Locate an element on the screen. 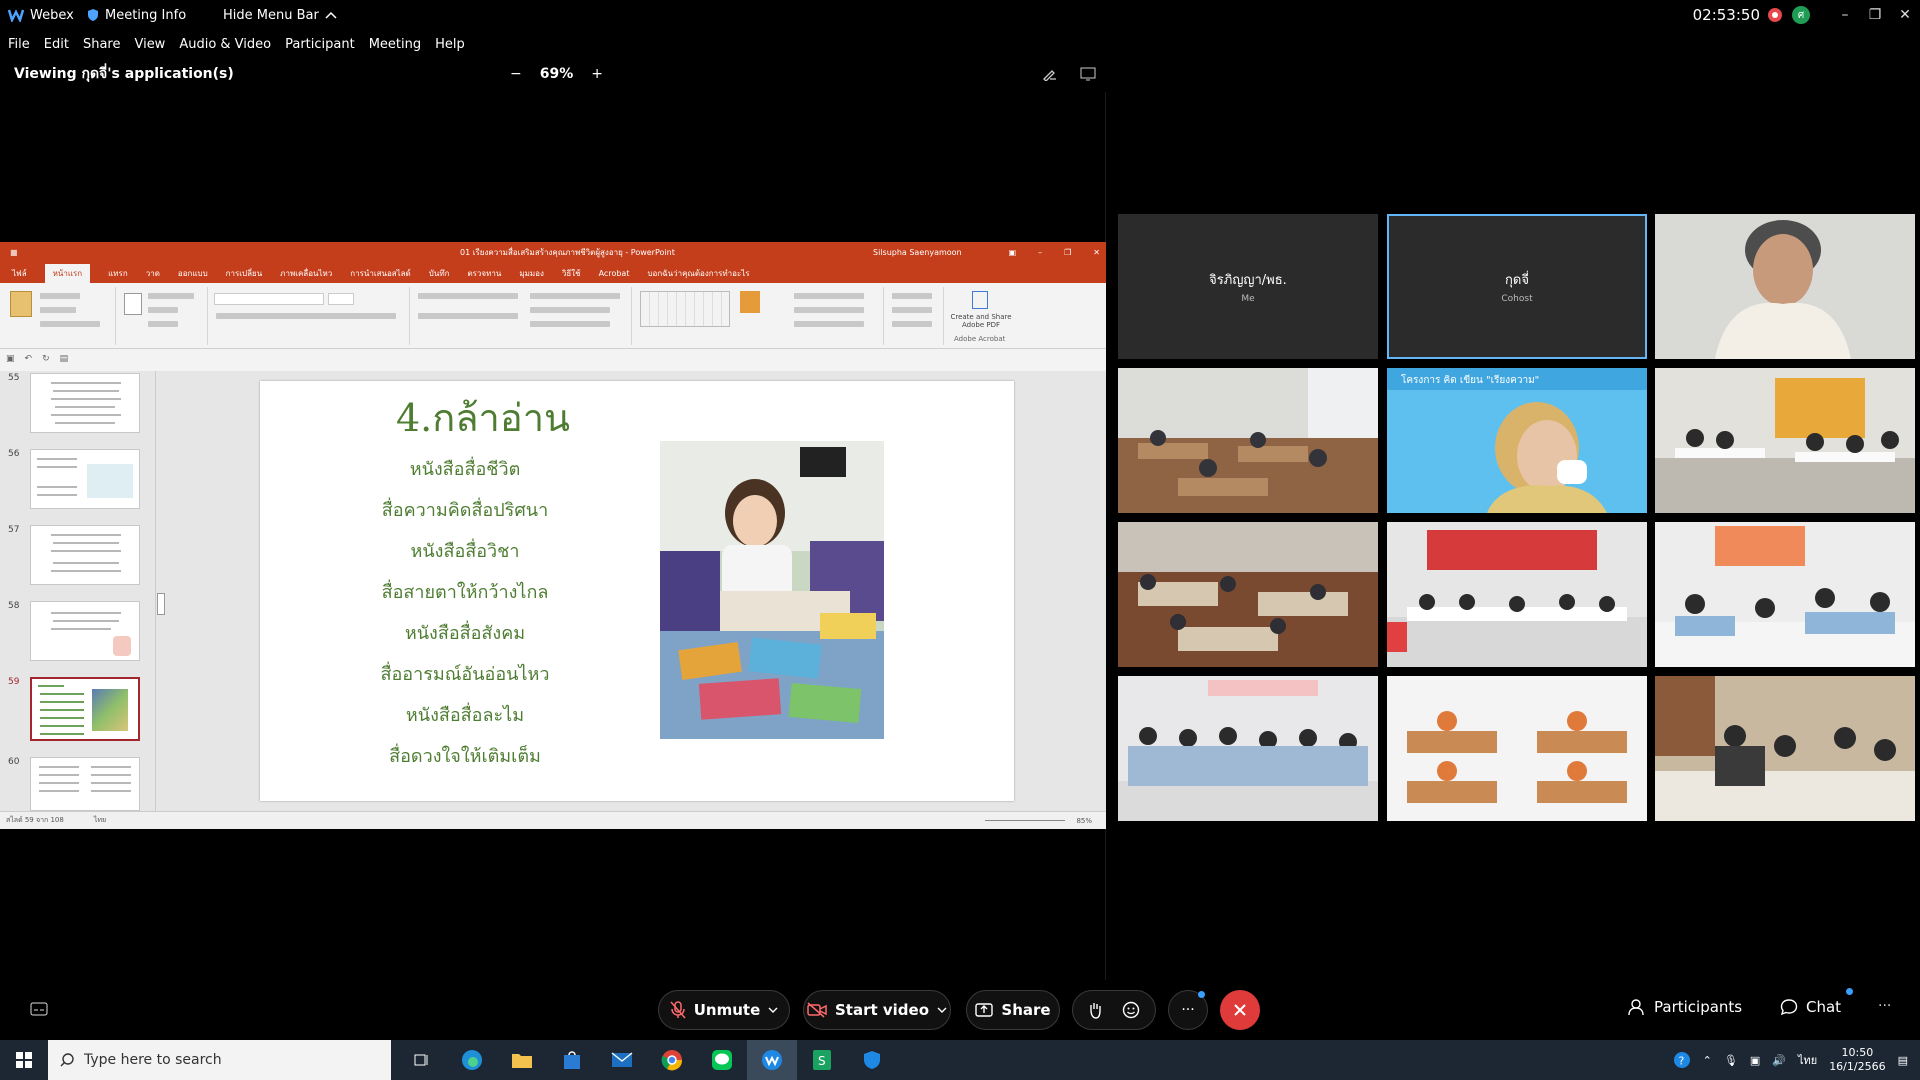  zoom-out-icon: − is located at coordinates (516, 74).